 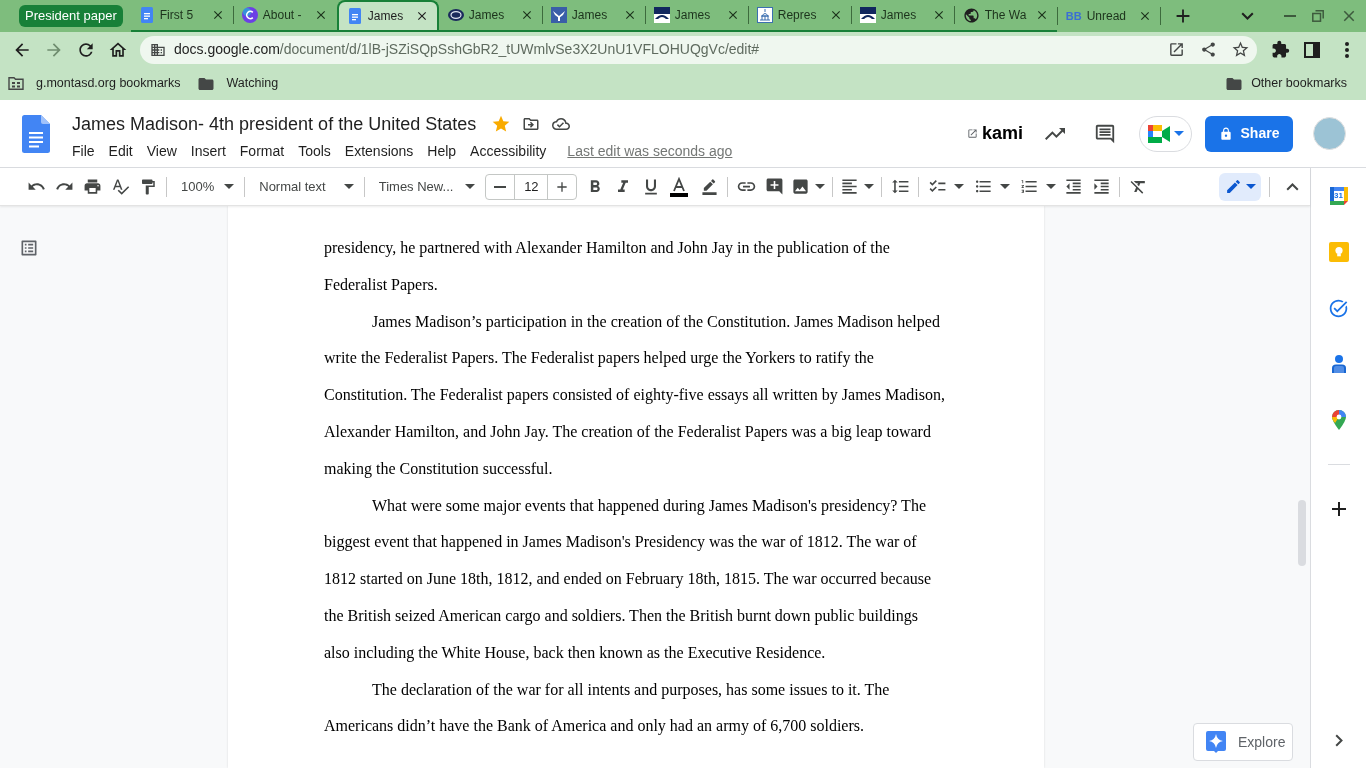 What do you see at coordinates (455, 15) in the screenshot?
I see `oval-seal-icon` at bounding box center [455, 15].